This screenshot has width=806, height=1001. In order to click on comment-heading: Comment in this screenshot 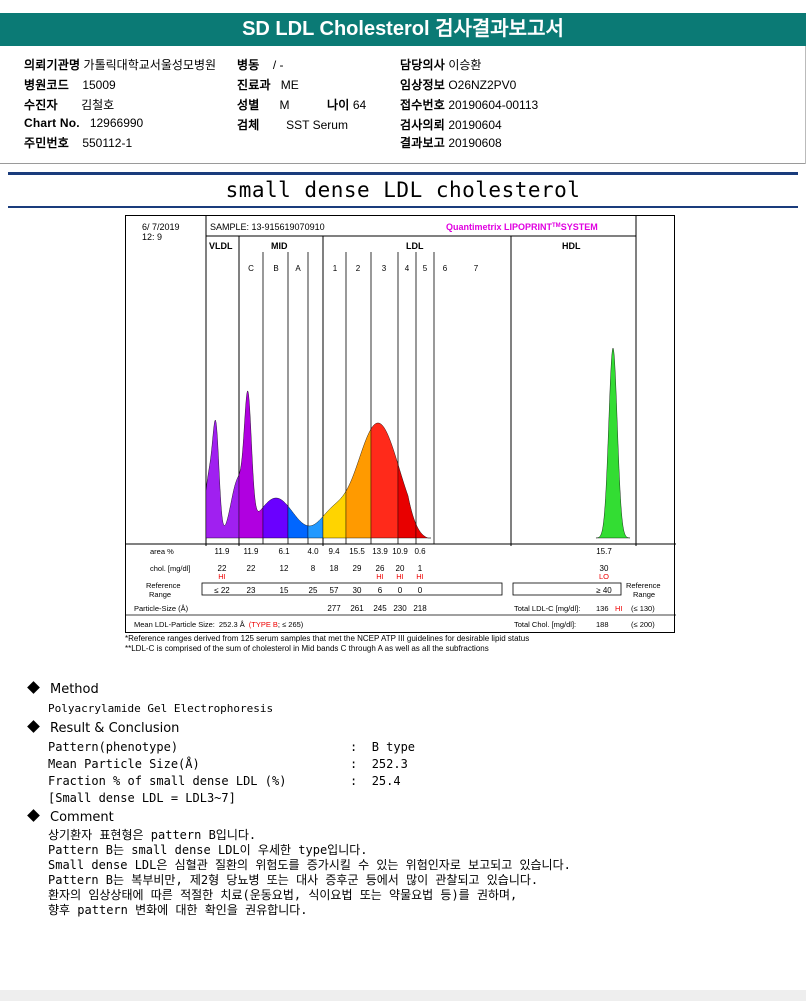, I will do `click(70, 817)`.